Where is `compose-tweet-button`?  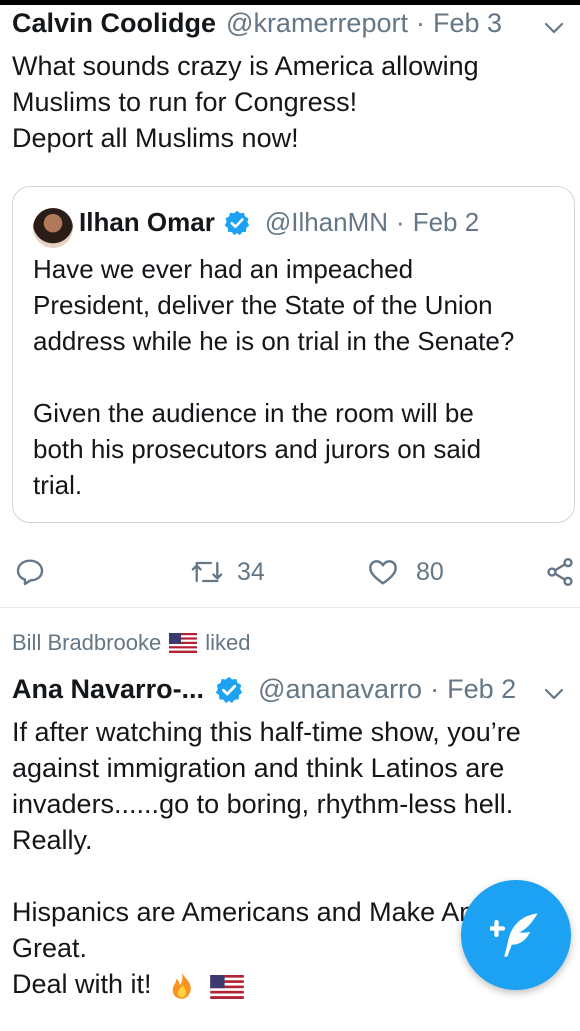
compose-tweet-button is located at coordinates (516, 935).